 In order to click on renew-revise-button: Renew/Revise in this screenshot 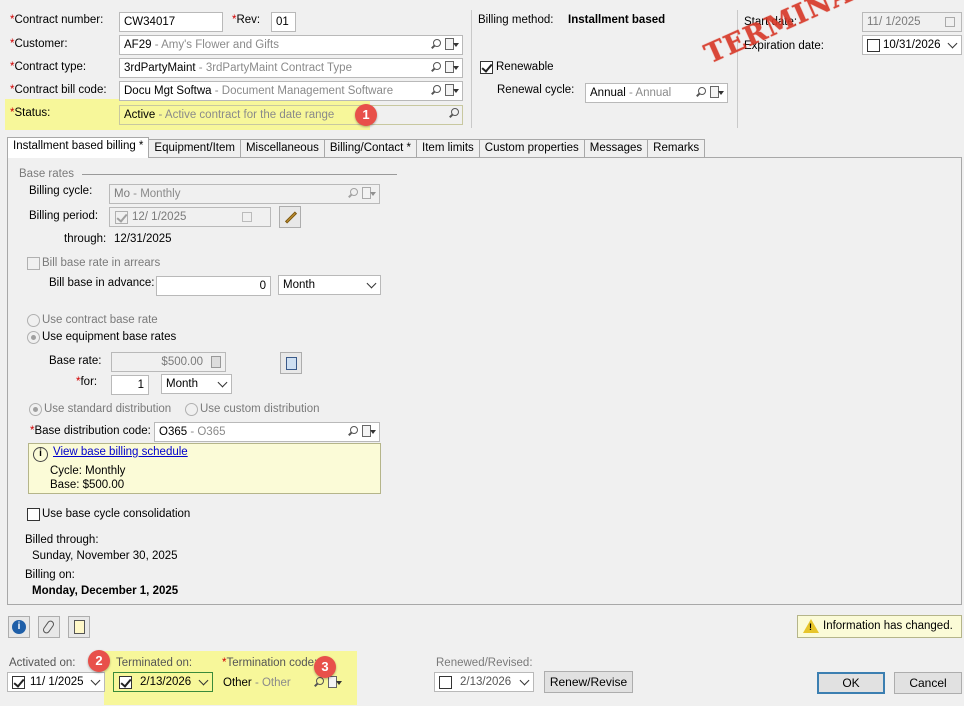, I will do `click(588, 682)`.